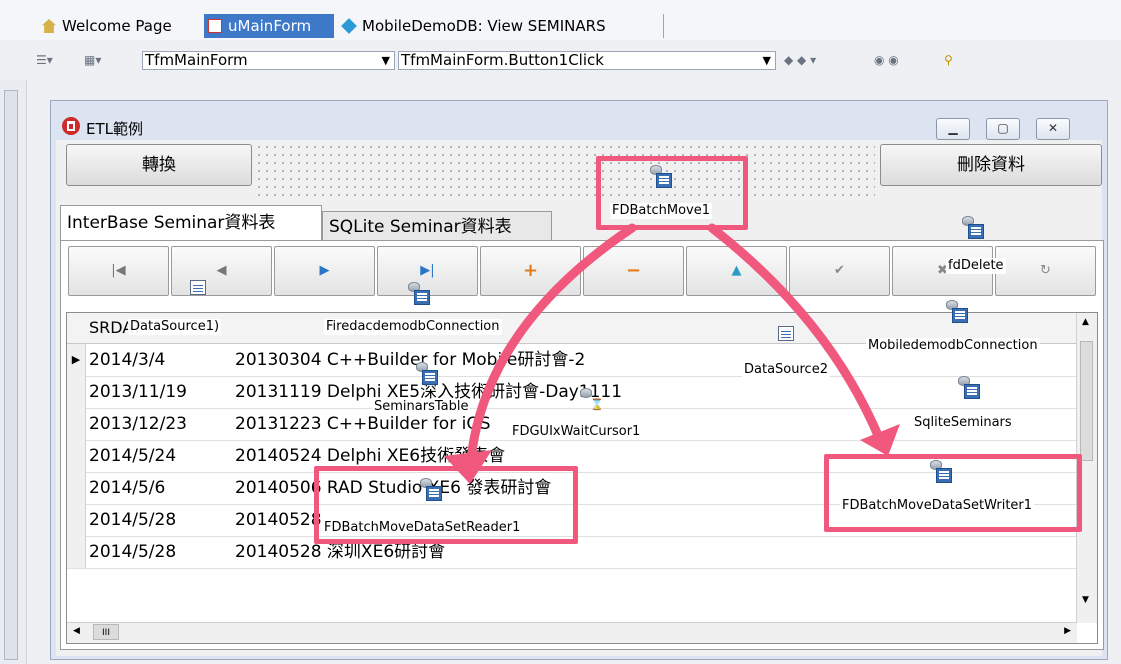 This screenshot has width=1121, height=664. What do you see at coordinates (468, 467) in the screenshot?
I see `arrow-to-reader-head` at bounding box center [468, 467].